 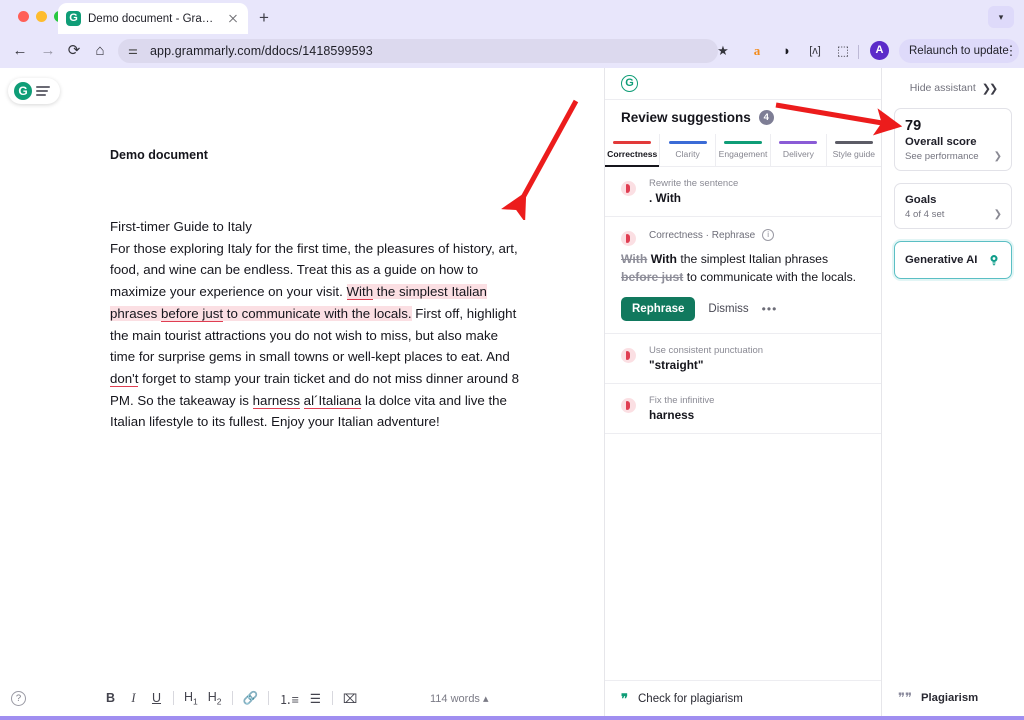 What do you see at coordinates (350, 698) in the screenshot?
I see `clear-format-icon: ⌧` at bounding box center [350, 698].